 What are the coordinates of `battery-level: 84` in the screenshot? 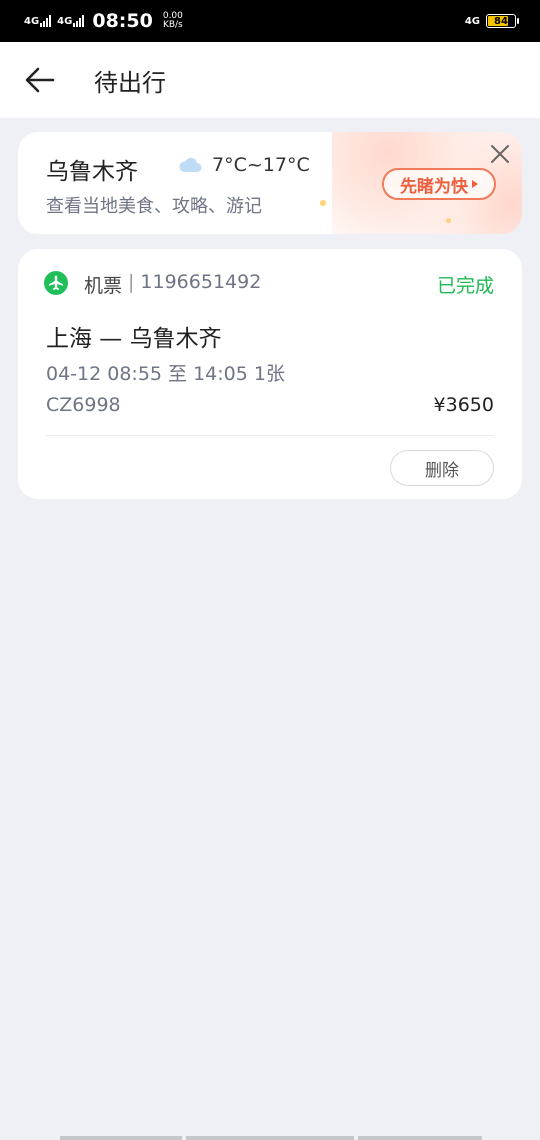 It's located at (501, 21).